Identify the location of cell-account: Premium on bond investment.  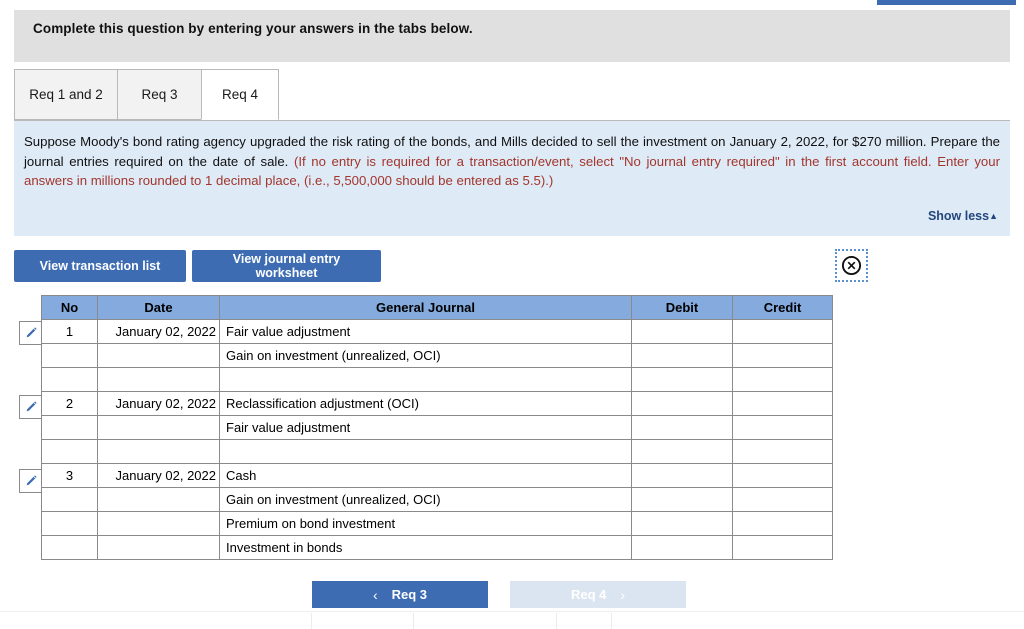
(425, 523).